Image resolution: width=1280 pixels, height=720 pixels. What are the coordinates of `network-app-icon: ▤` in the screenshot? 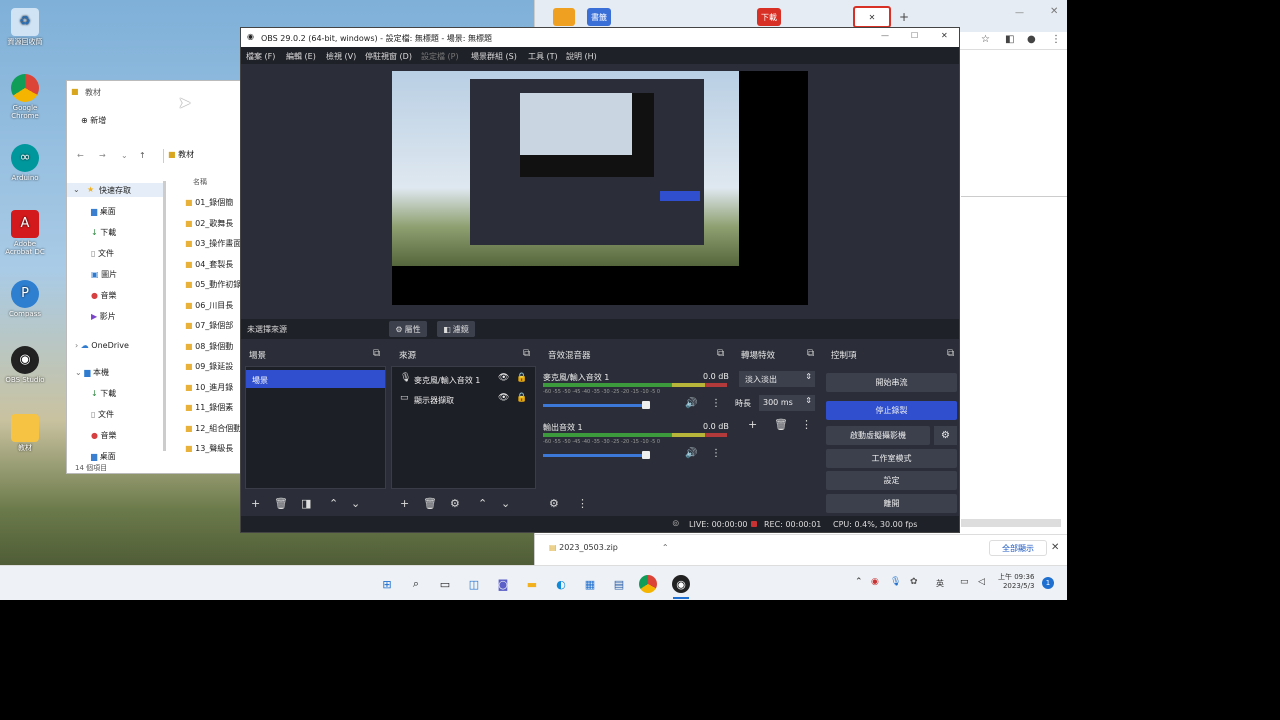 It's located at (619, 584).